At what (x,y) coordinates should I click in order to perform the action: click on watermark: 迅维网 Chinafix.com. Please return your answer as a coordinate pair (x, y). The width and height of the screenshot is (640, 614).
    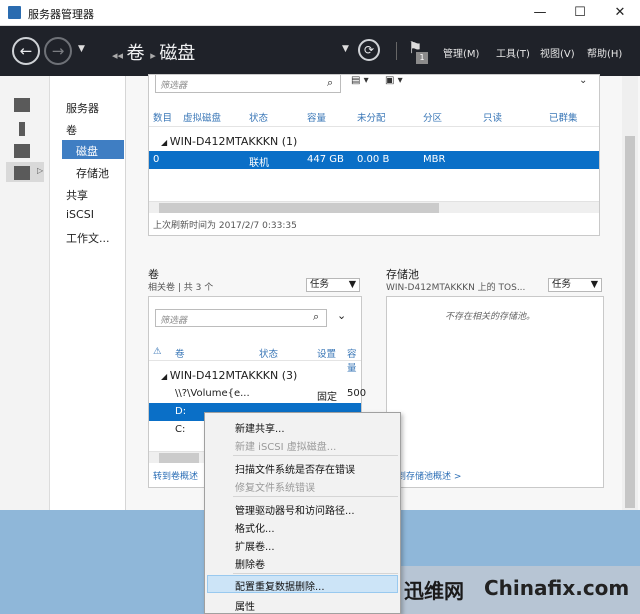
    Looking at the image, I should click on (502, 590).